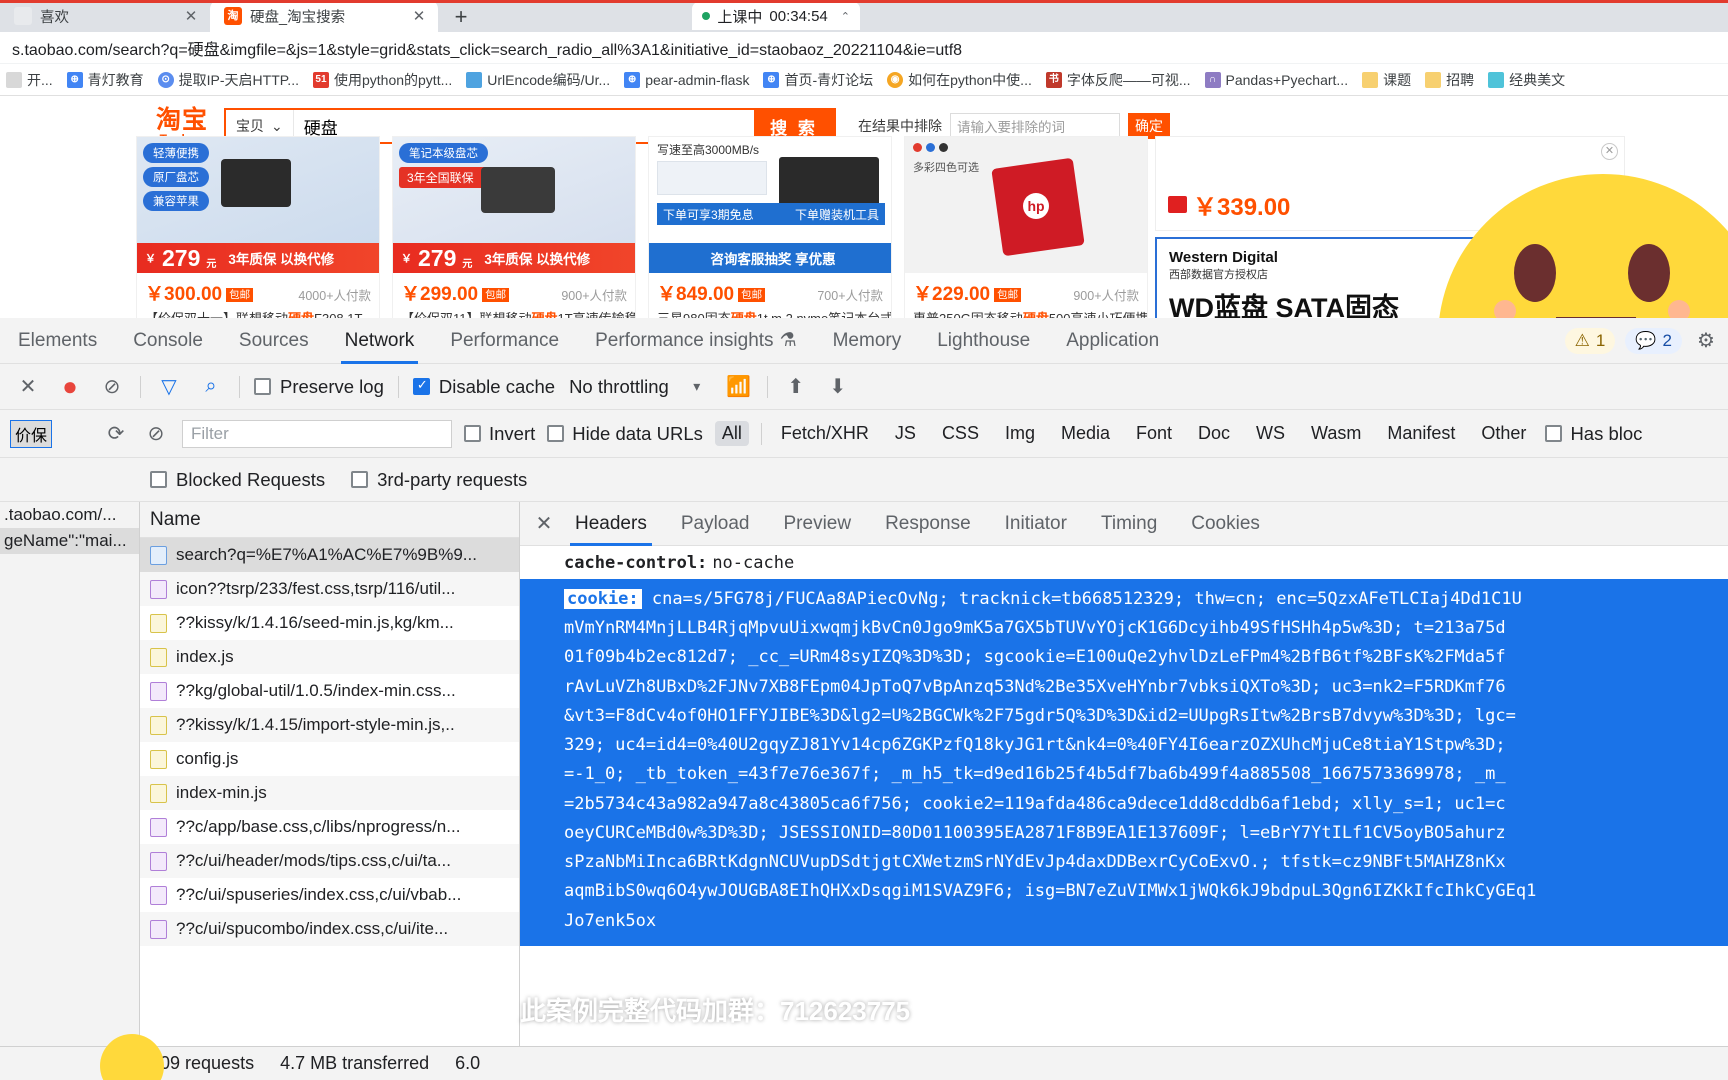 The image size is (1728, 1080). I want to click on new-tab-button: +, so click(461, 17).